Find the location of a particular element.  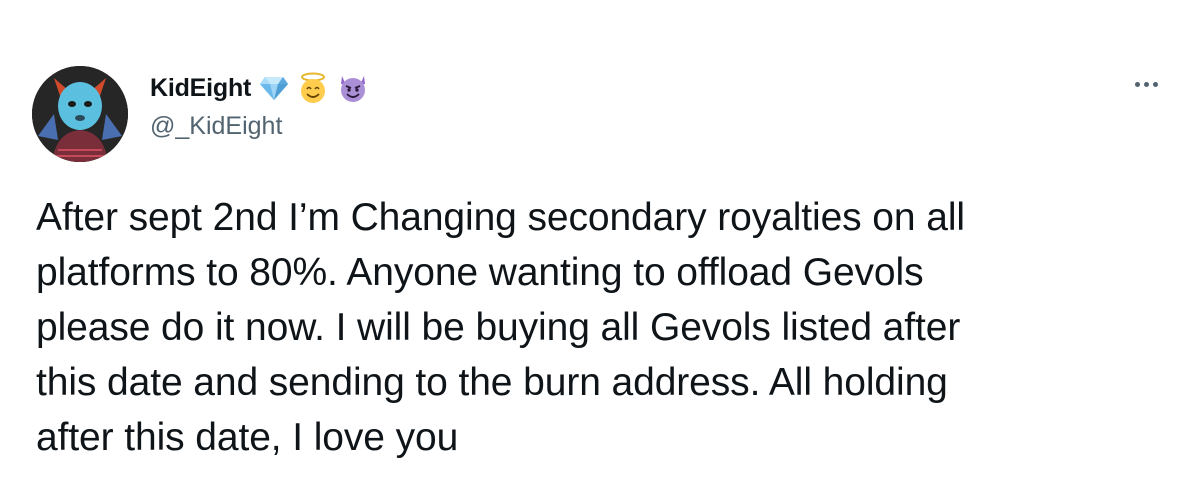

smiling-devil-face-icon is located at coordinates (353, 88).